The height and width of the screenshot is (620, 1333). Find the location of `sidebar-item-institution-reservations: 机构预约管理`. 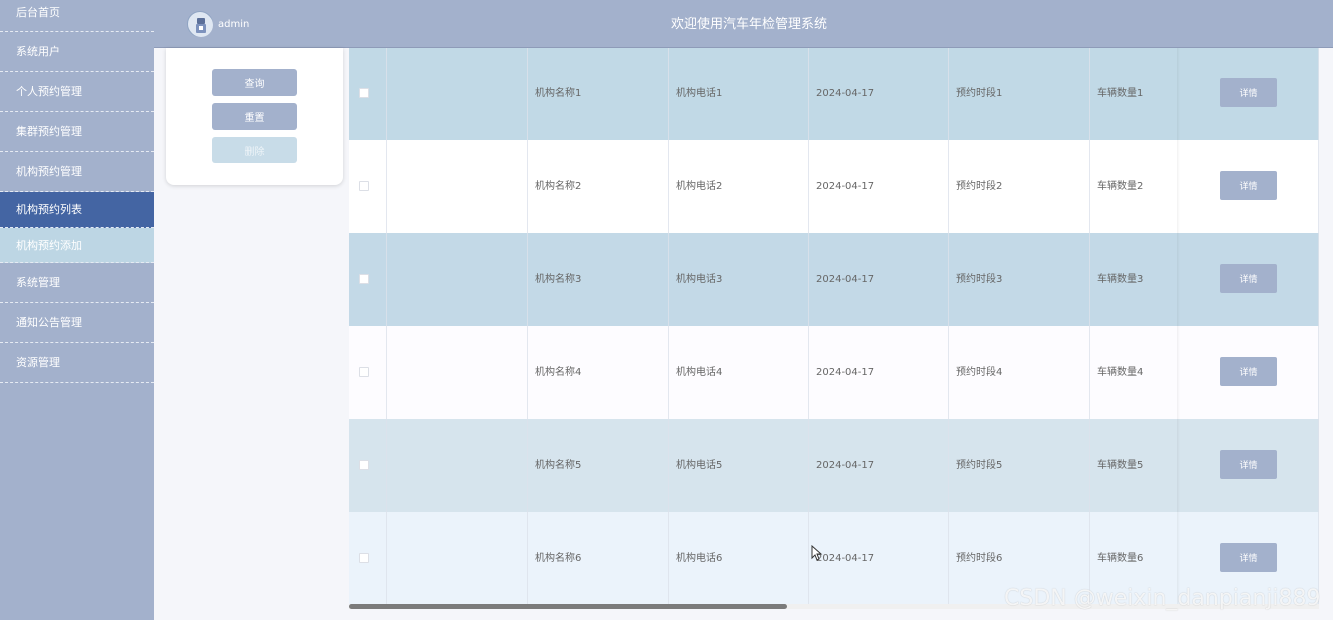

sidebar-item-institution-reservations: 机构预约管理 is located at coordinates (77, 172).